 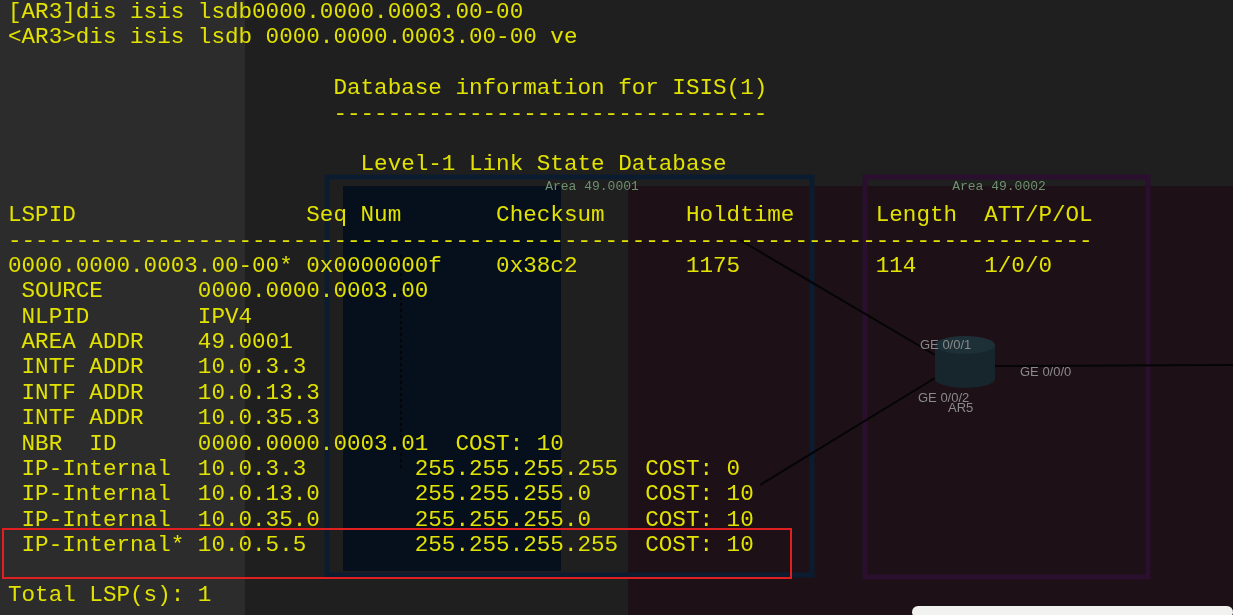 I want to click on terminal-line: SOURCE 0000.0000.0003.00, so click(x=224, y=292).